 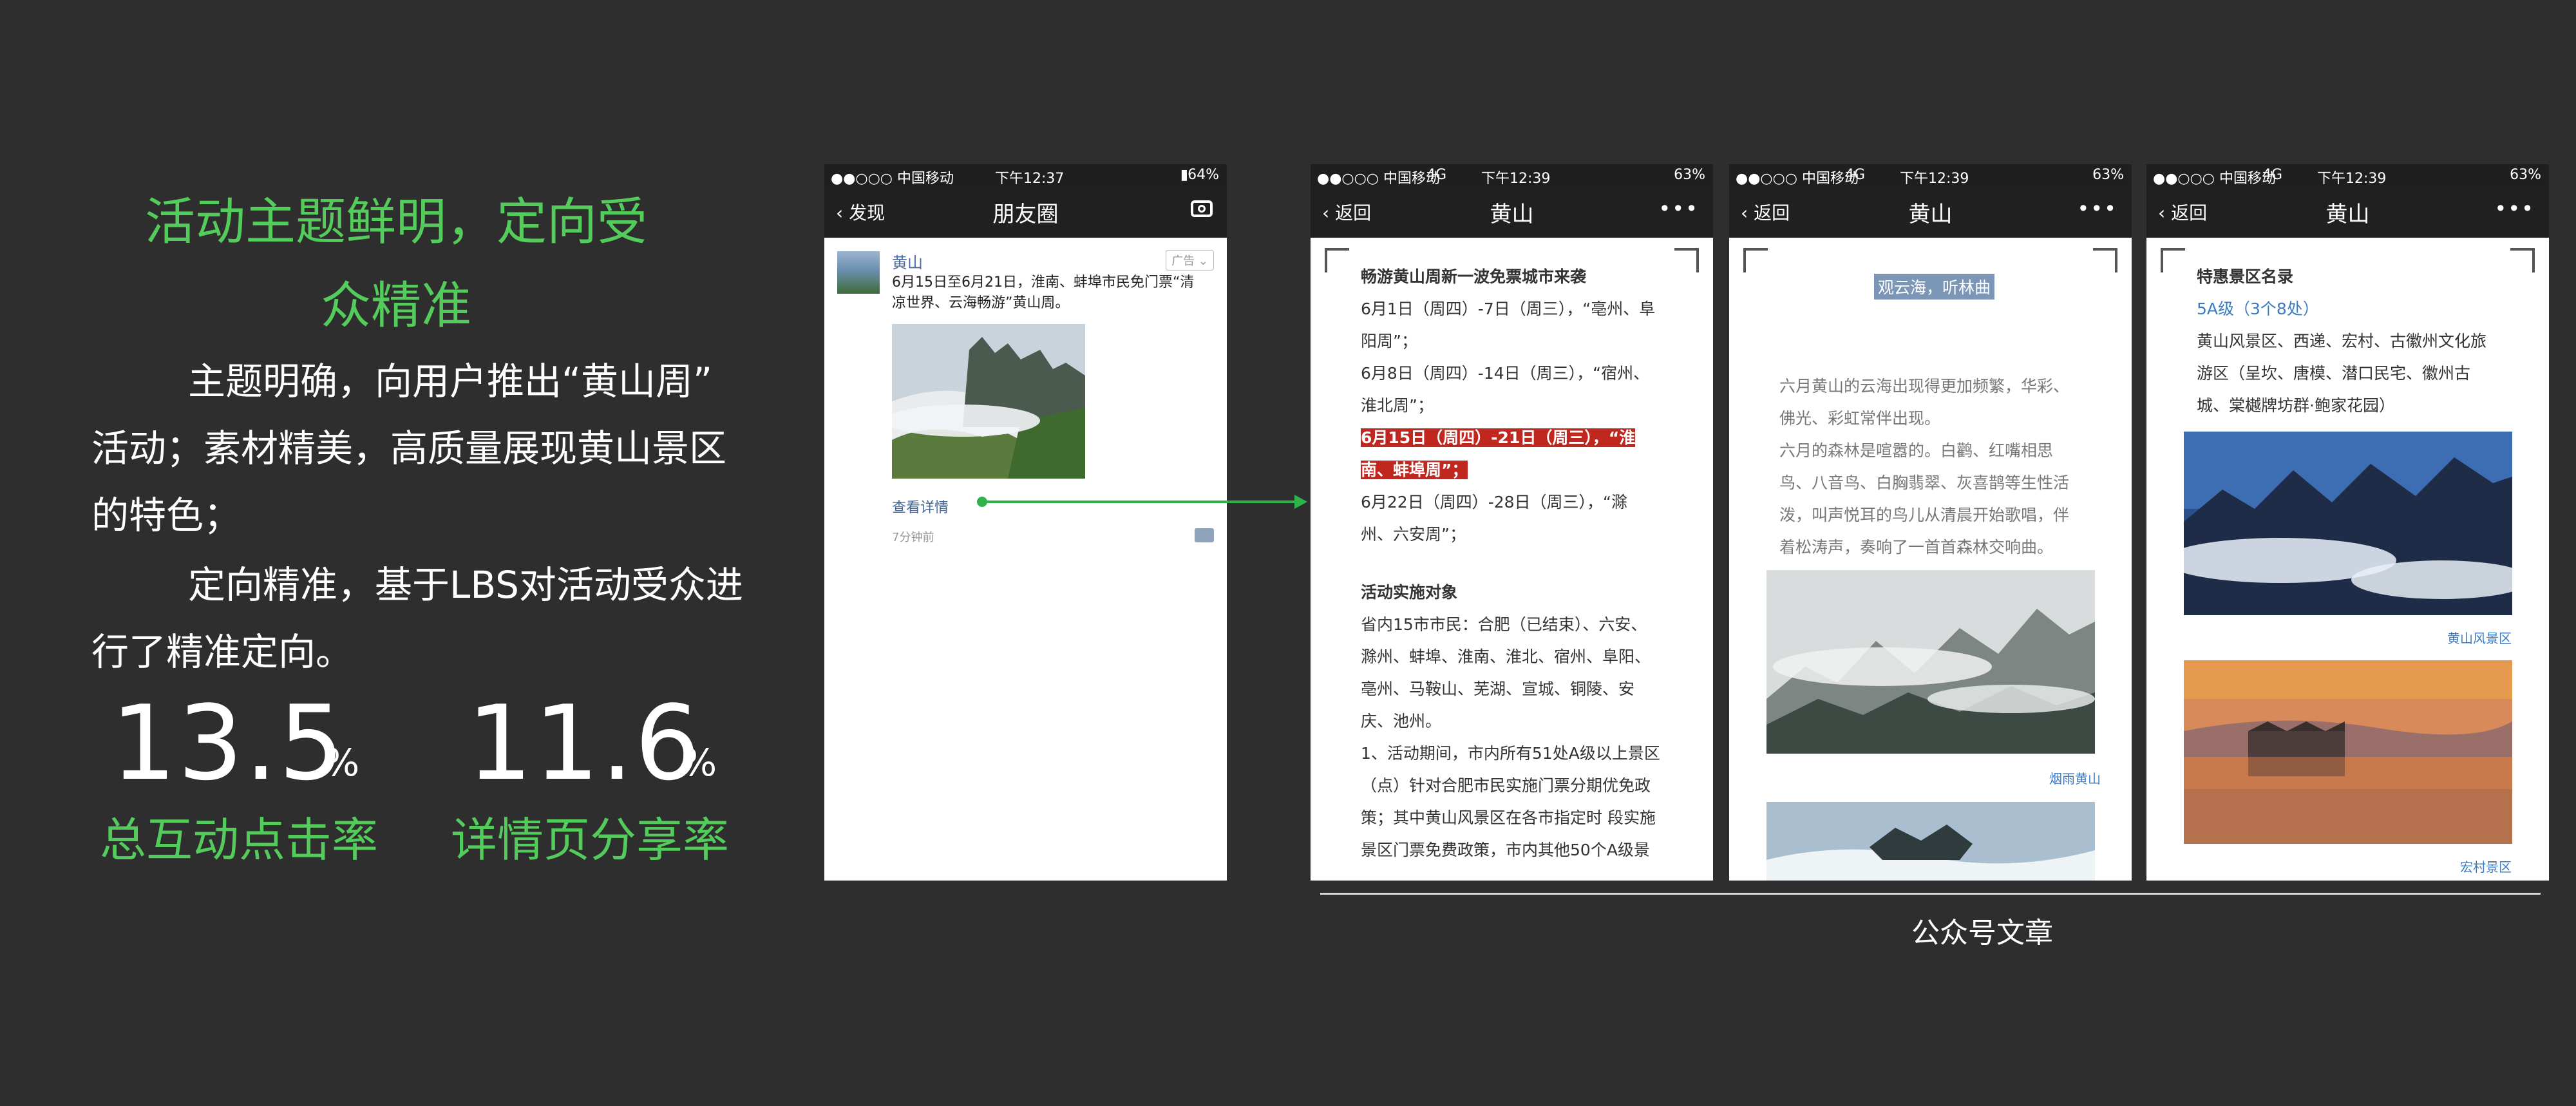 What do you see at coordinates (2296, 405) in the screenshot?
I see `article-line: 城、棠樾牌坊群·鲍家花园）` at bounding box center [2296, 405].